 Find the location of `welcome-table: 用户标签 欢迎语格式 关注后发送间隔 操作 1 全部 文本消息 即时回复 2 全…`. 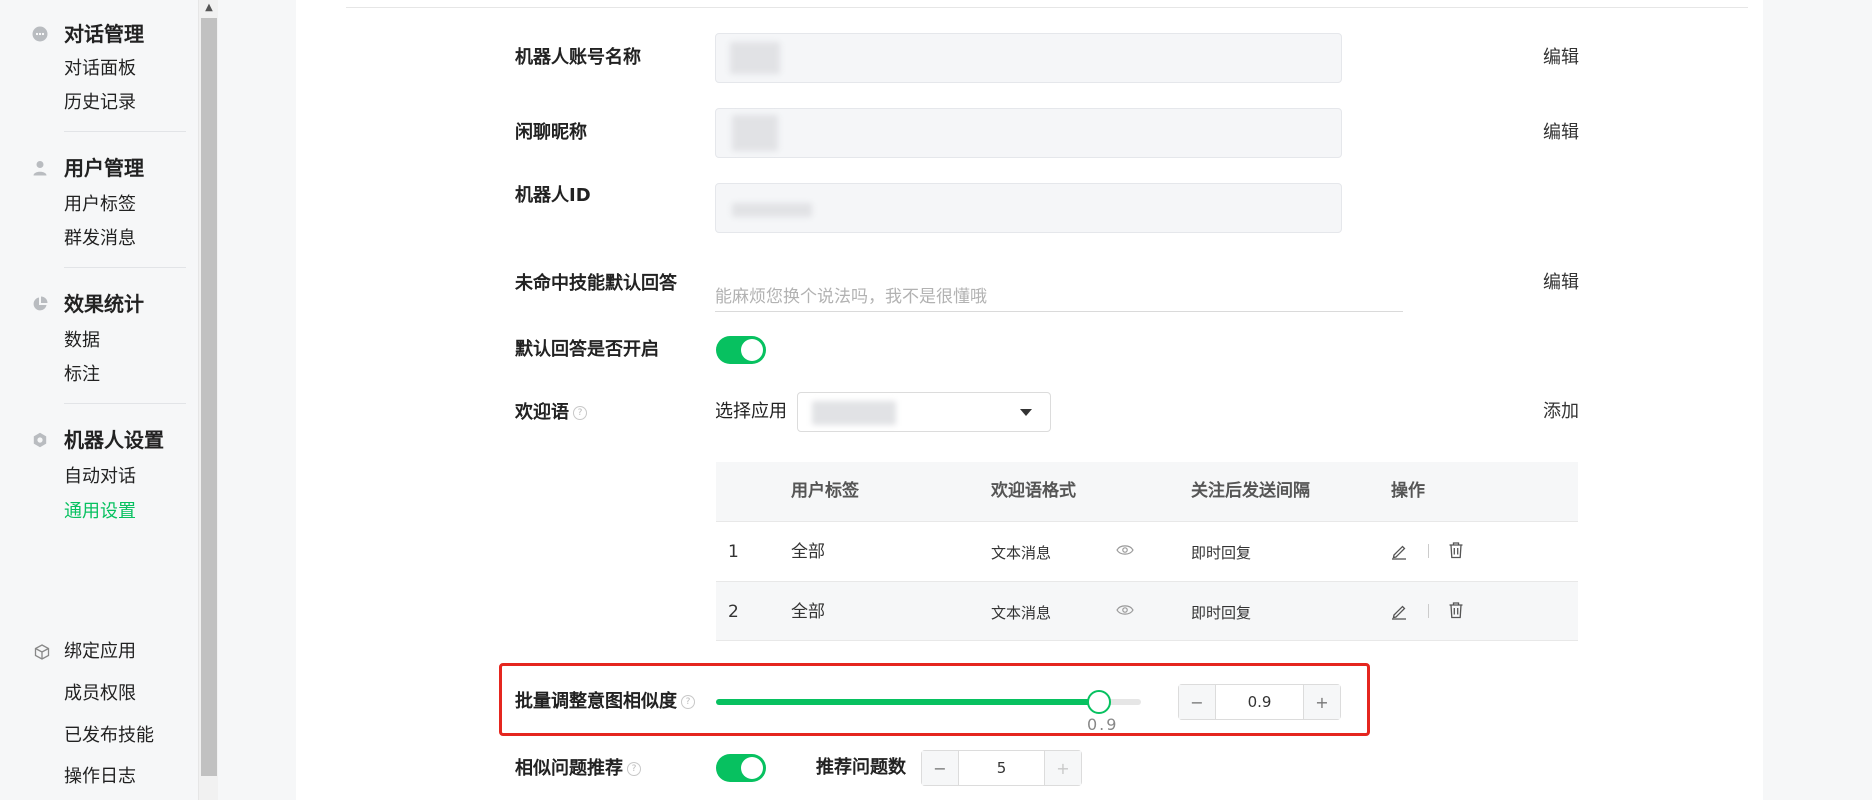

welcome-table: 用户标签 欢迎语格式 关注后发送间隔 操作 1 全部 文本消息 即时回复 2 全… is located at coordinates (1147, 551).